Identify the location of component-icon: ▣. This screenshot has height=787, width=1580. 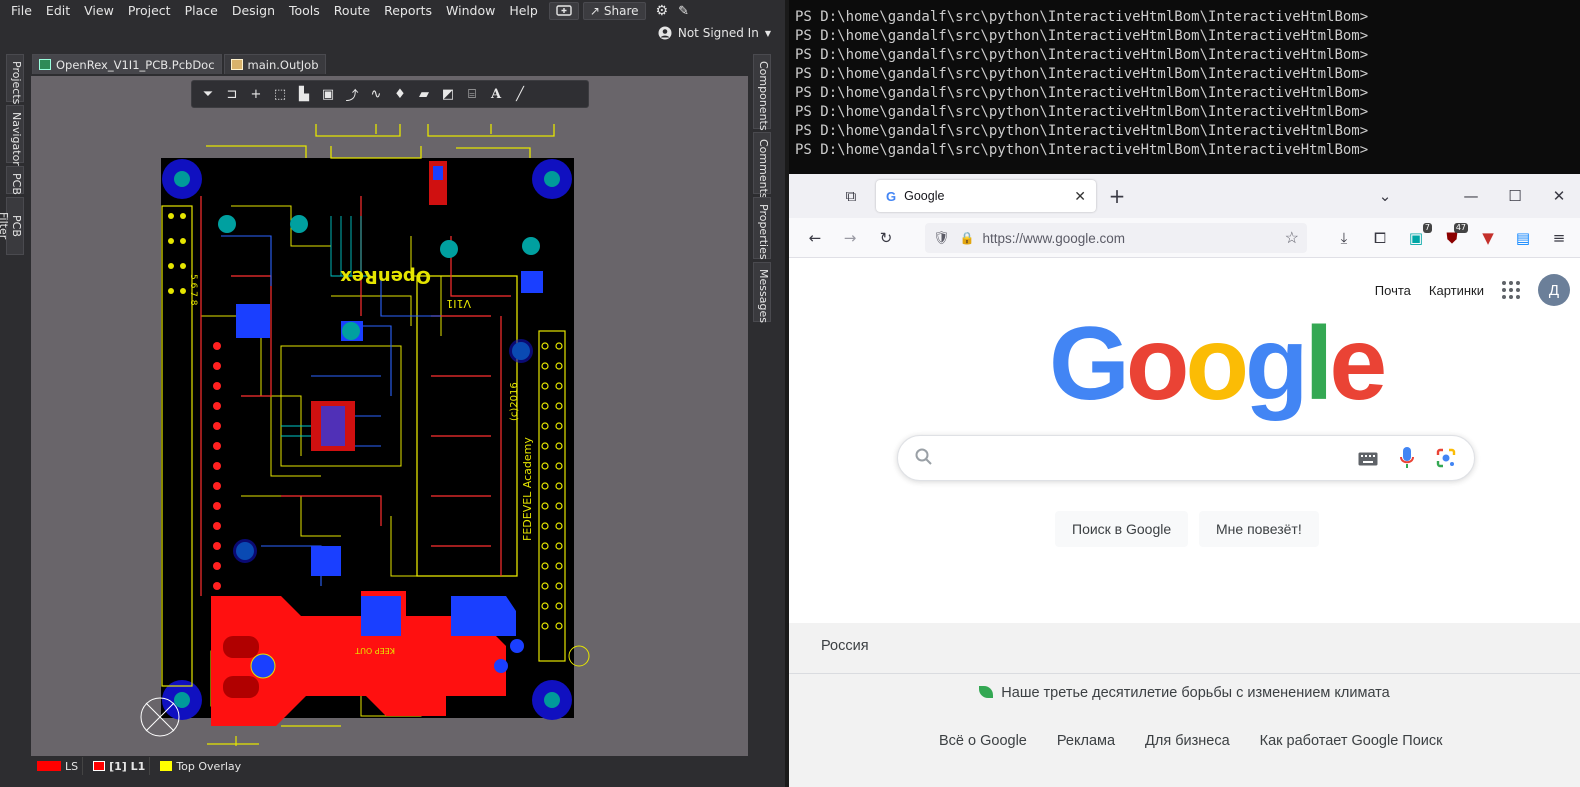
(328, 94).